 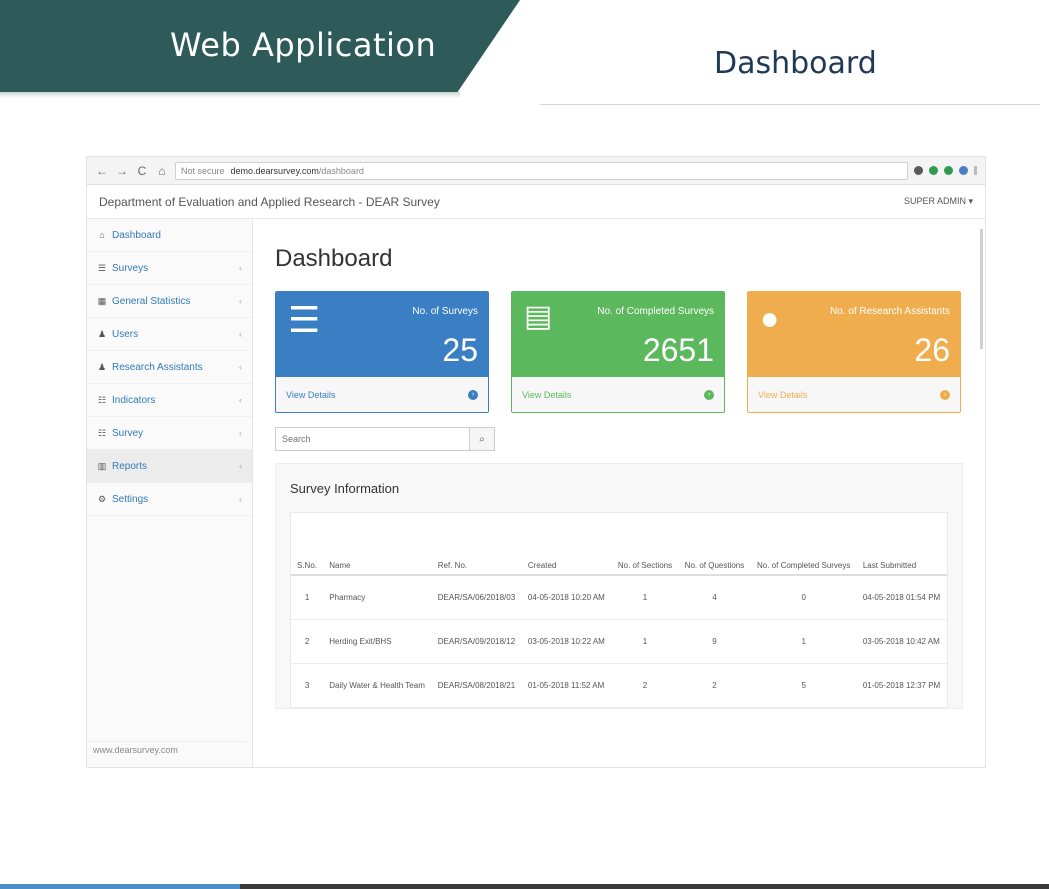 I want to click on extension-icons, so click(x=945, y=170).